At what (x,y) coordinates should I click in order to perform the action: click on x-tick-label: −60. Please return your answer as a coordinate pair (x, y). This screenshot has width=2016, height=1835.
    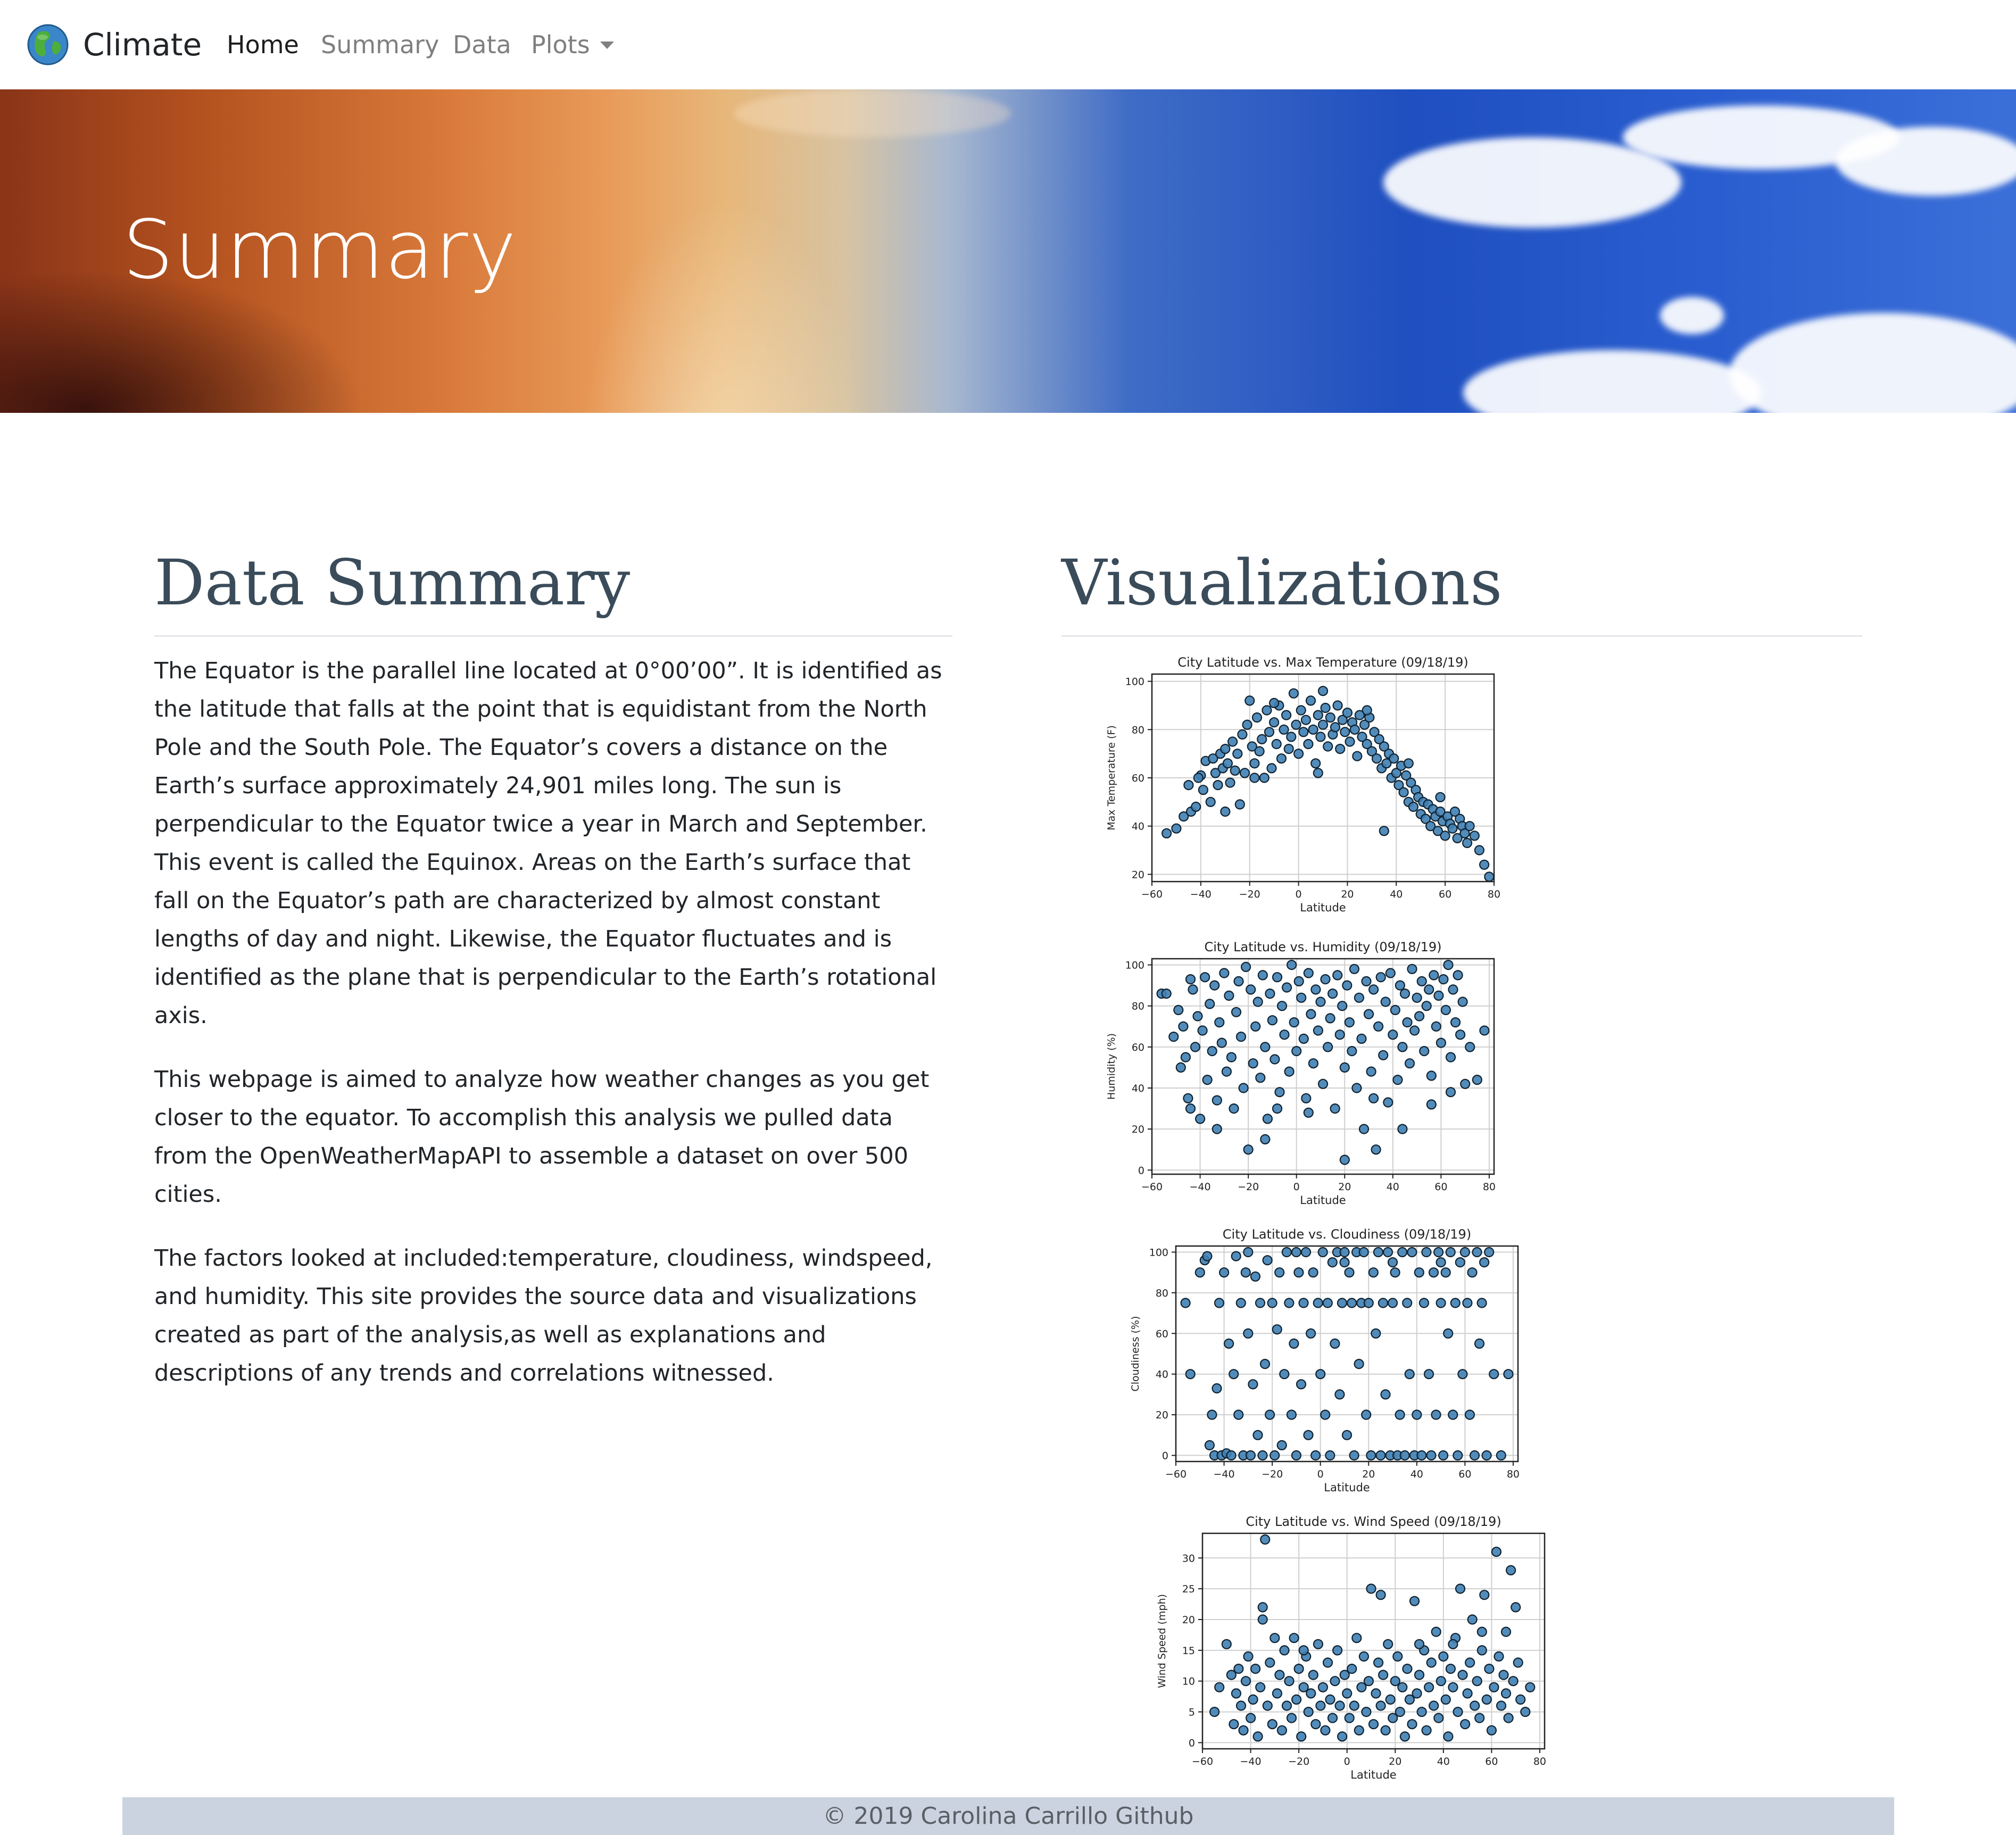
    Looking at the image, I should click on (1203, 1761).